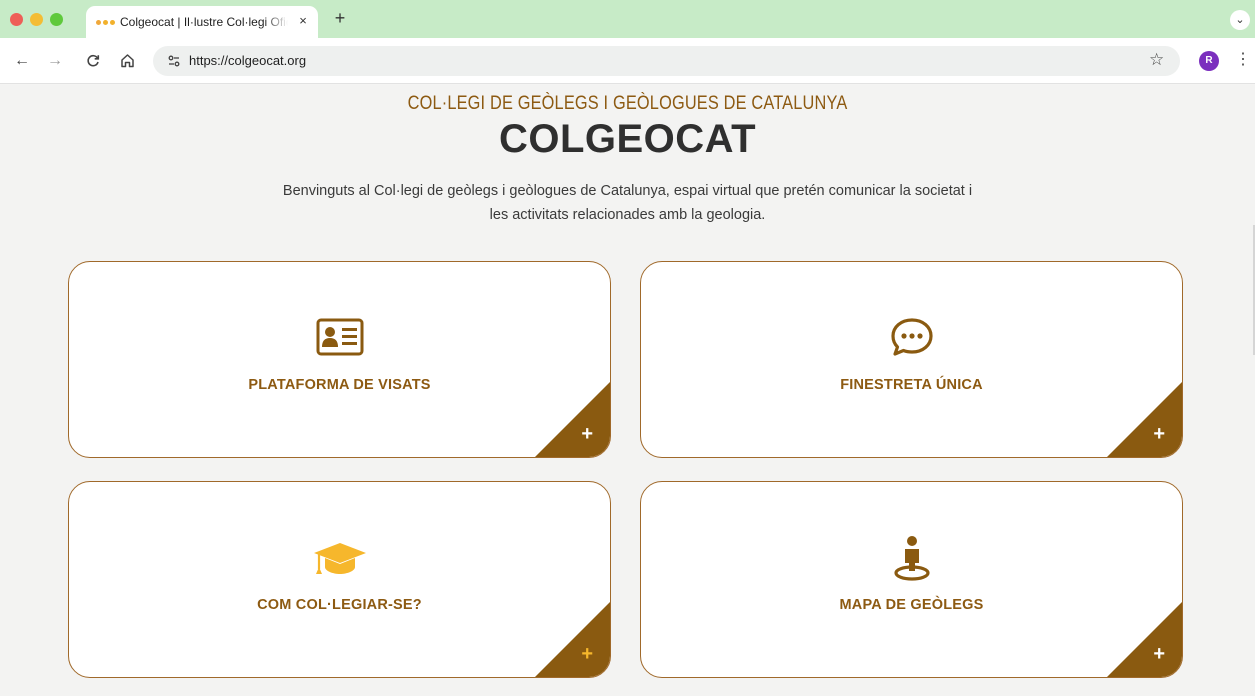 The height and width of the screenshot is (696, 1255). Describe the element at coordinates (174, 61) in the screenshot. I see `site-info-icon` at that location.